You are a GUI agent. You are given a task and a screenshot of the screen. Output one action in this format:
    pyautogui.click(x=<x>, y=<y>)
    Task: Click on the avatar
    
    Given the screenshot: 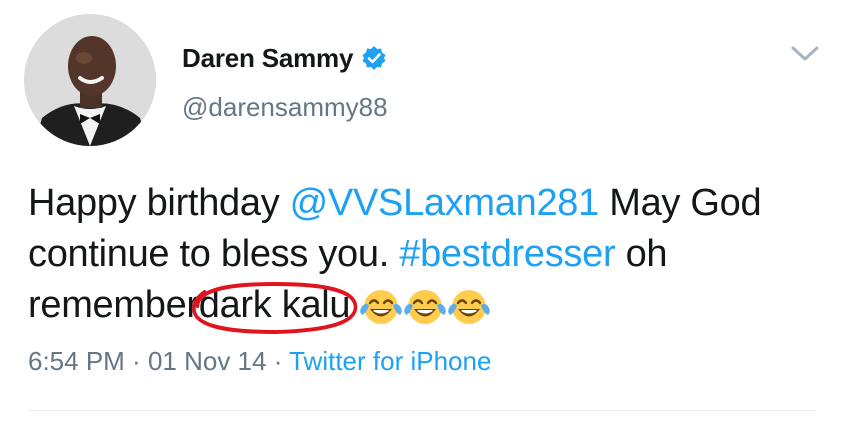 What is the action you would take?
    pyautogui.click(x=90, y=80)
    